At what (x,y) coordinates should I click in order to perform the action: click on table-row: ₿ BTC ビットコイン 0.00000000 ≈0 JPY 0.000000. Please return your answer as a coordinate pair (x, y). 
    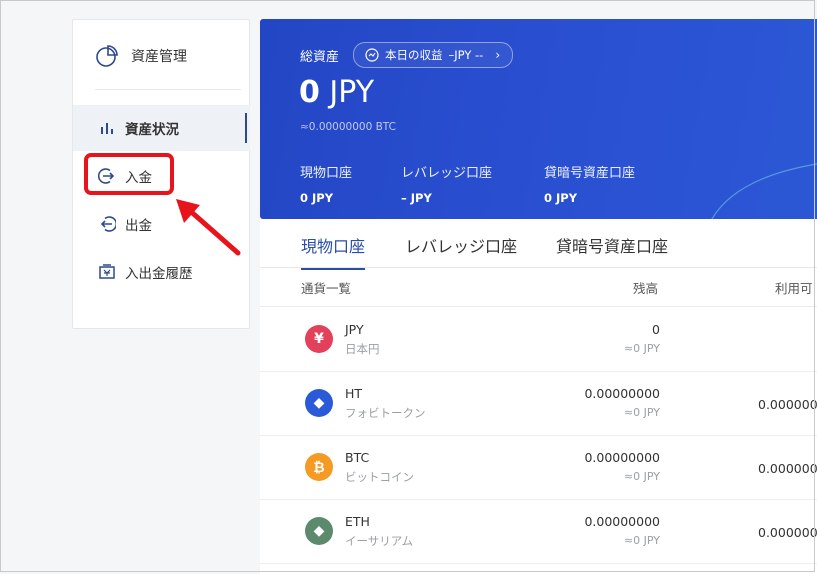
    Looking at the image, I should click on (538, 467).